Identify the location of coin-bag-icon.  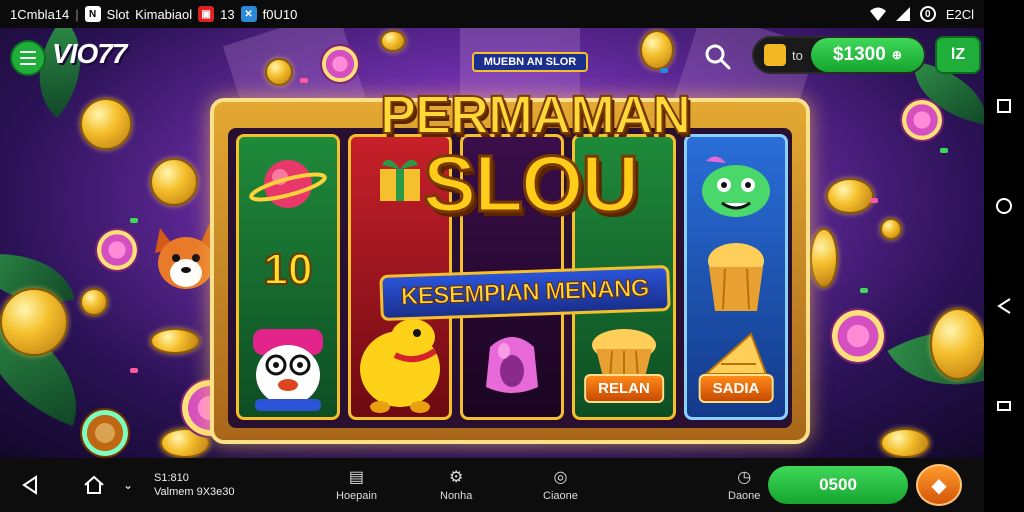
(775, 55).